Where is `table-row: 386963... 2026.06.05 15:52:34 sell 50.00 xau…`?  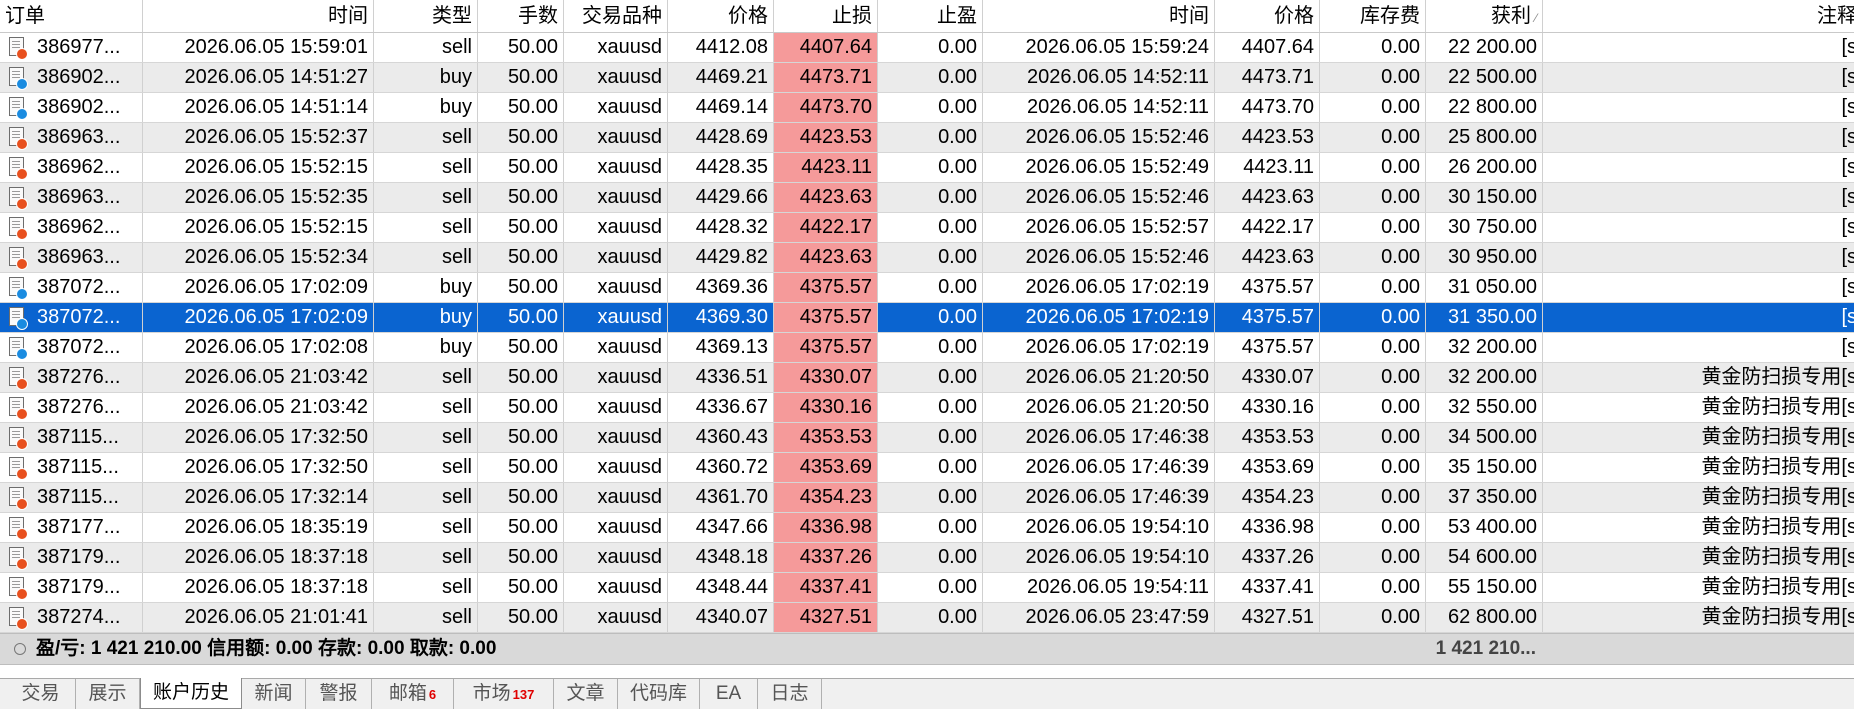 table-row: 386963... 2026.06.05 15:52:34 sell 50.00 xau… is located at coordinates (927, 258).